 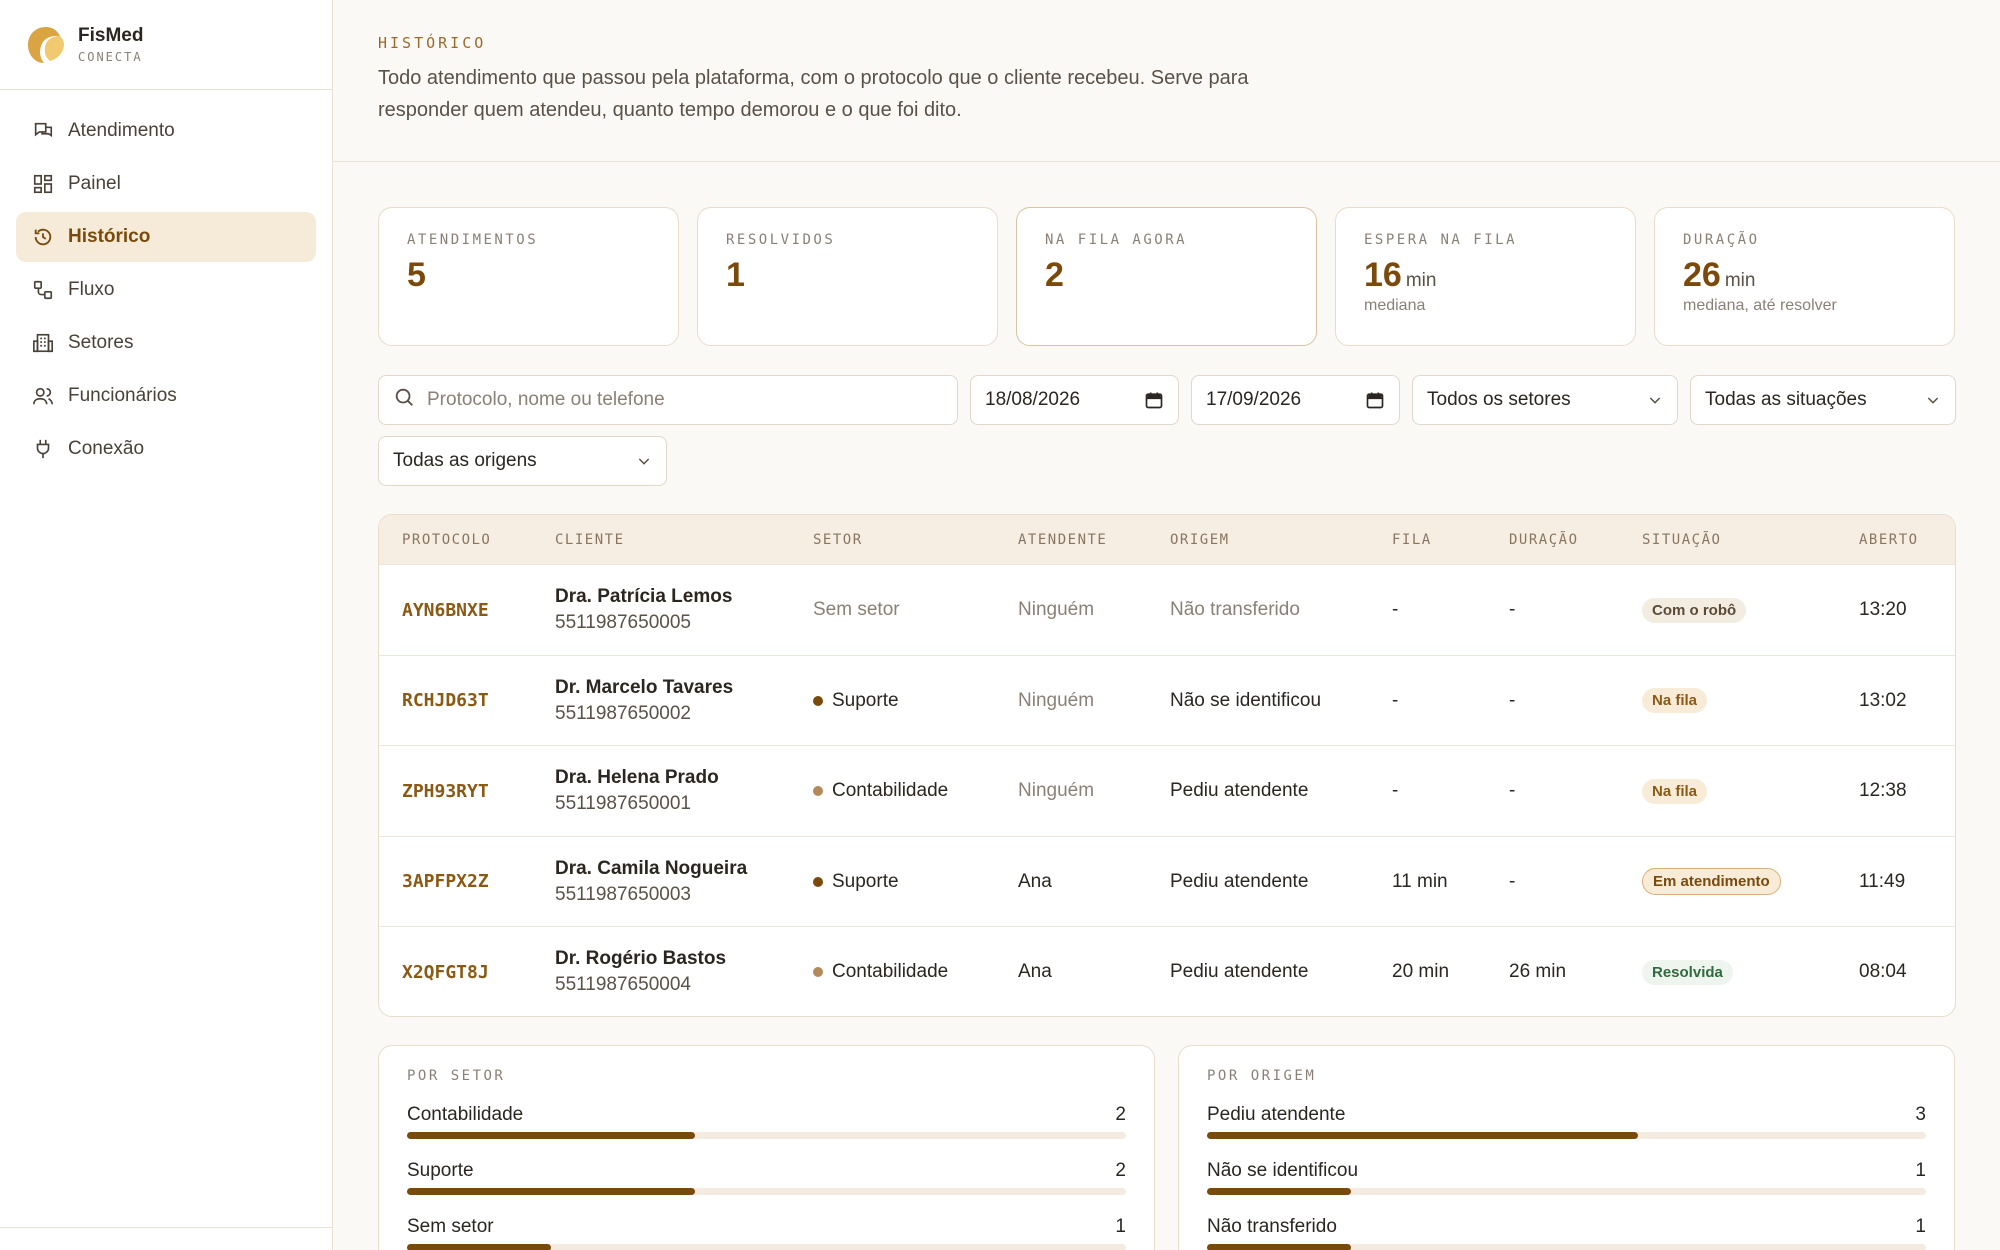 What do you see at coordinates (890, 971) in the screenshot?
I see `sector-name: Contabilidade` at bounding box center [890, 971].